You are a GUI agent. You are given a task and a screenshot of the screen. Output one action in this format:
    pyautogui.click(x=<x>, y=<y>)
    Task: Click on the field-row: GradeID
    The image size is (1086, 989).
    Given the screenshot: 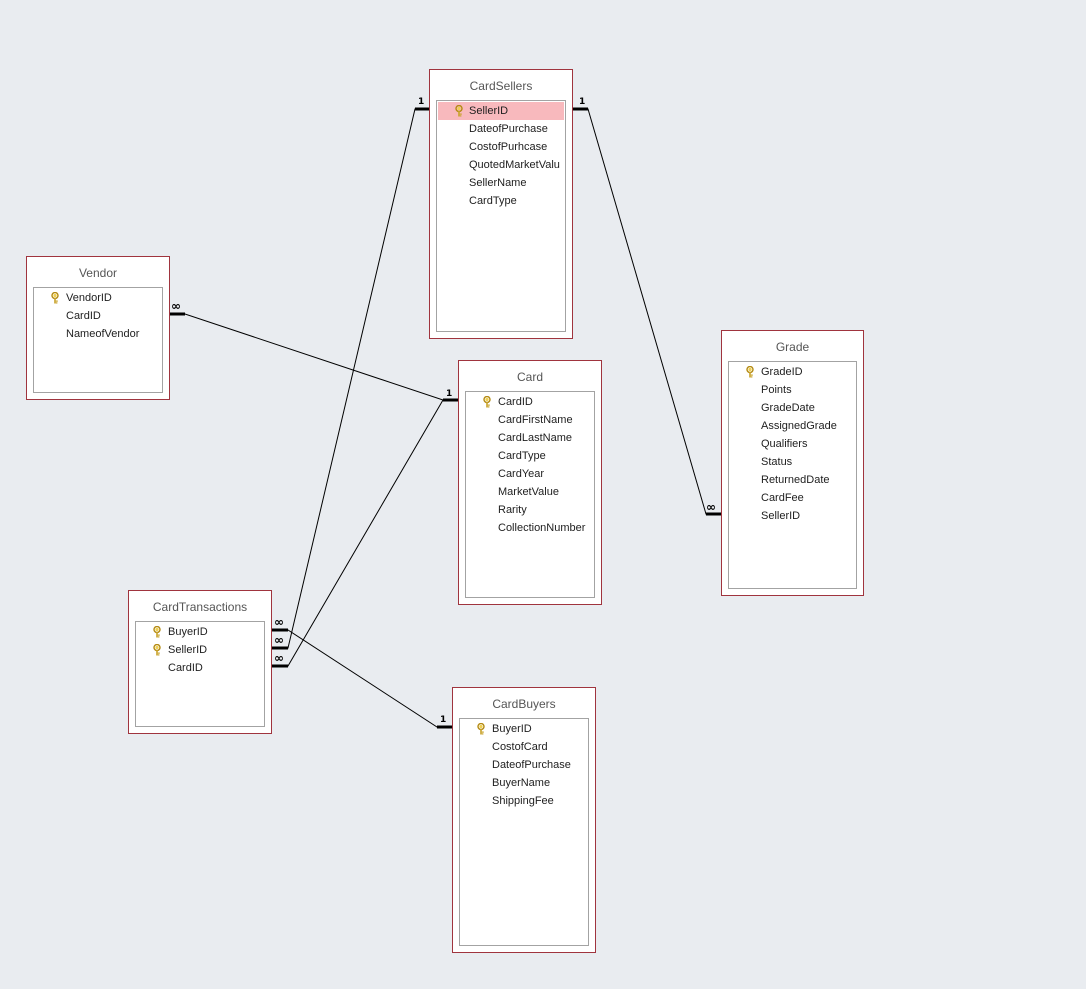 What is the action you would take?
    pyautogui.click(x=792, y=372)
    